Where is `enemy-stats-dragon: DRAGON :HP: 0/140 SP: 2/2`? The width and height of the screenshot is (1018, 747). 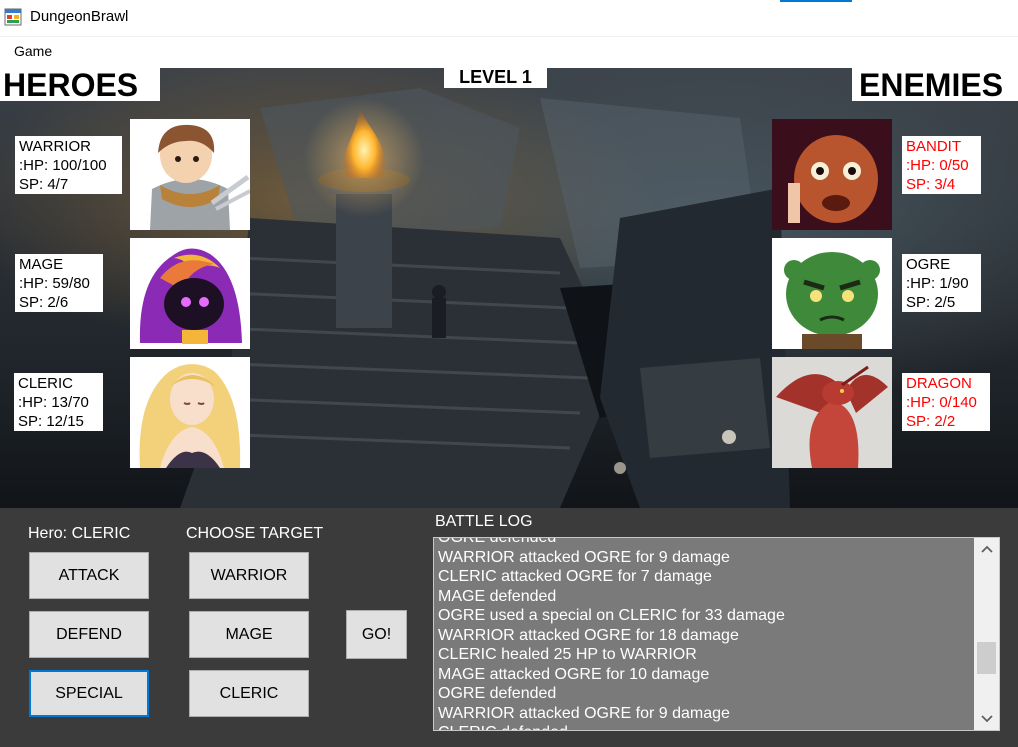
enemy-stats-dragon: DRAGON :HP: 0/140 SP: 2/2 is located at coordinates (946, 402).